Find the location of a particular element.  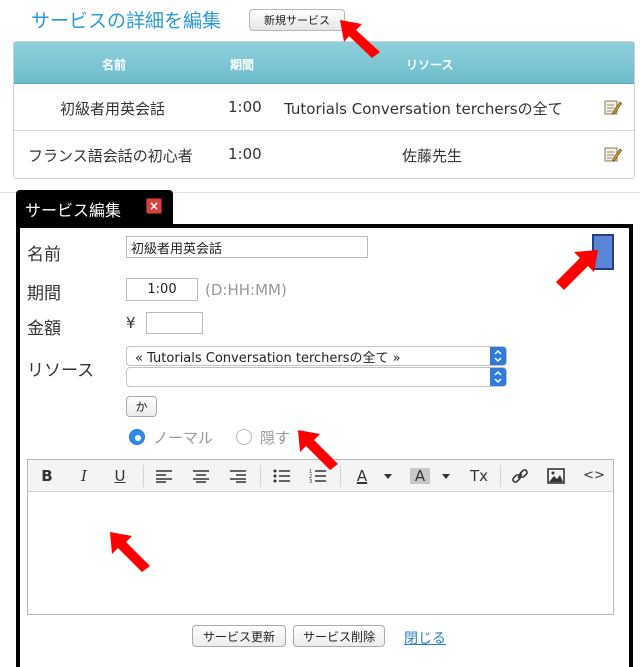

background-color-icon: A is located at coordinates (420, 476).